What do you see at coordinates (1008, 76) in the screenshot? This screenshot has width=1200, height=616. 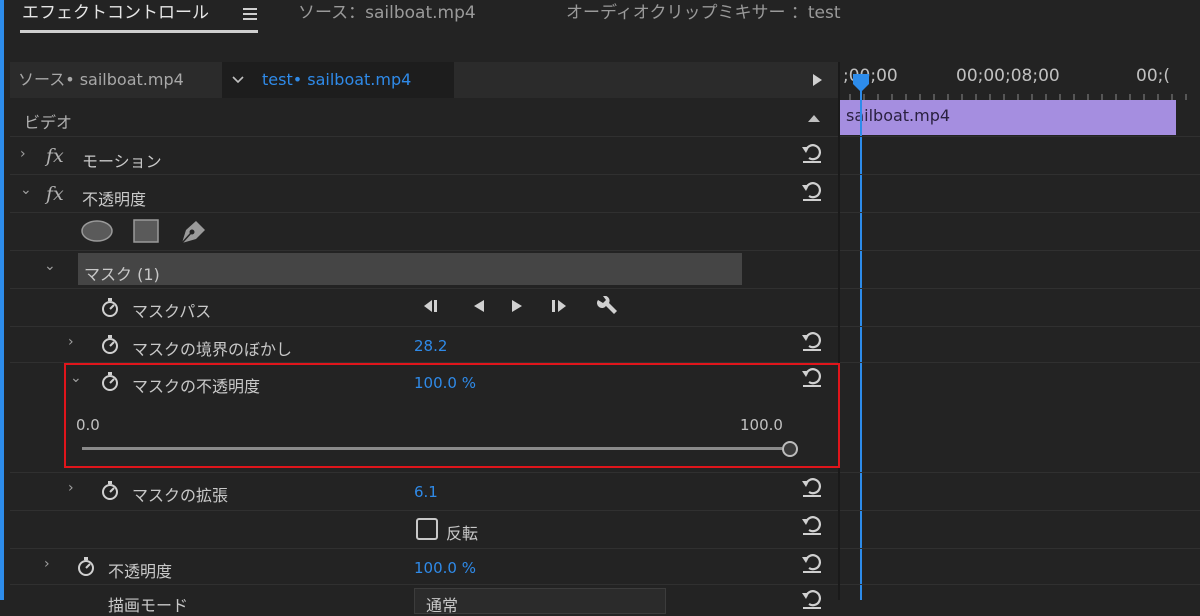 I see `ruler-label-mid: 00;00;08;00` at bounding box center [1008, 76].